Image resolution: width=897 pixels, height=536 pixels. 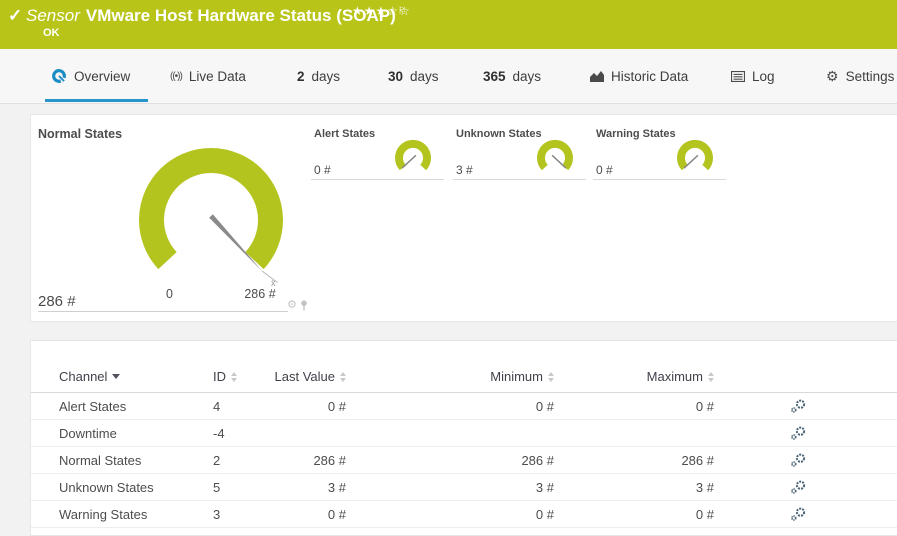 I want to click on gauge-scale-max: 286 #, so click(x=259, y=294).